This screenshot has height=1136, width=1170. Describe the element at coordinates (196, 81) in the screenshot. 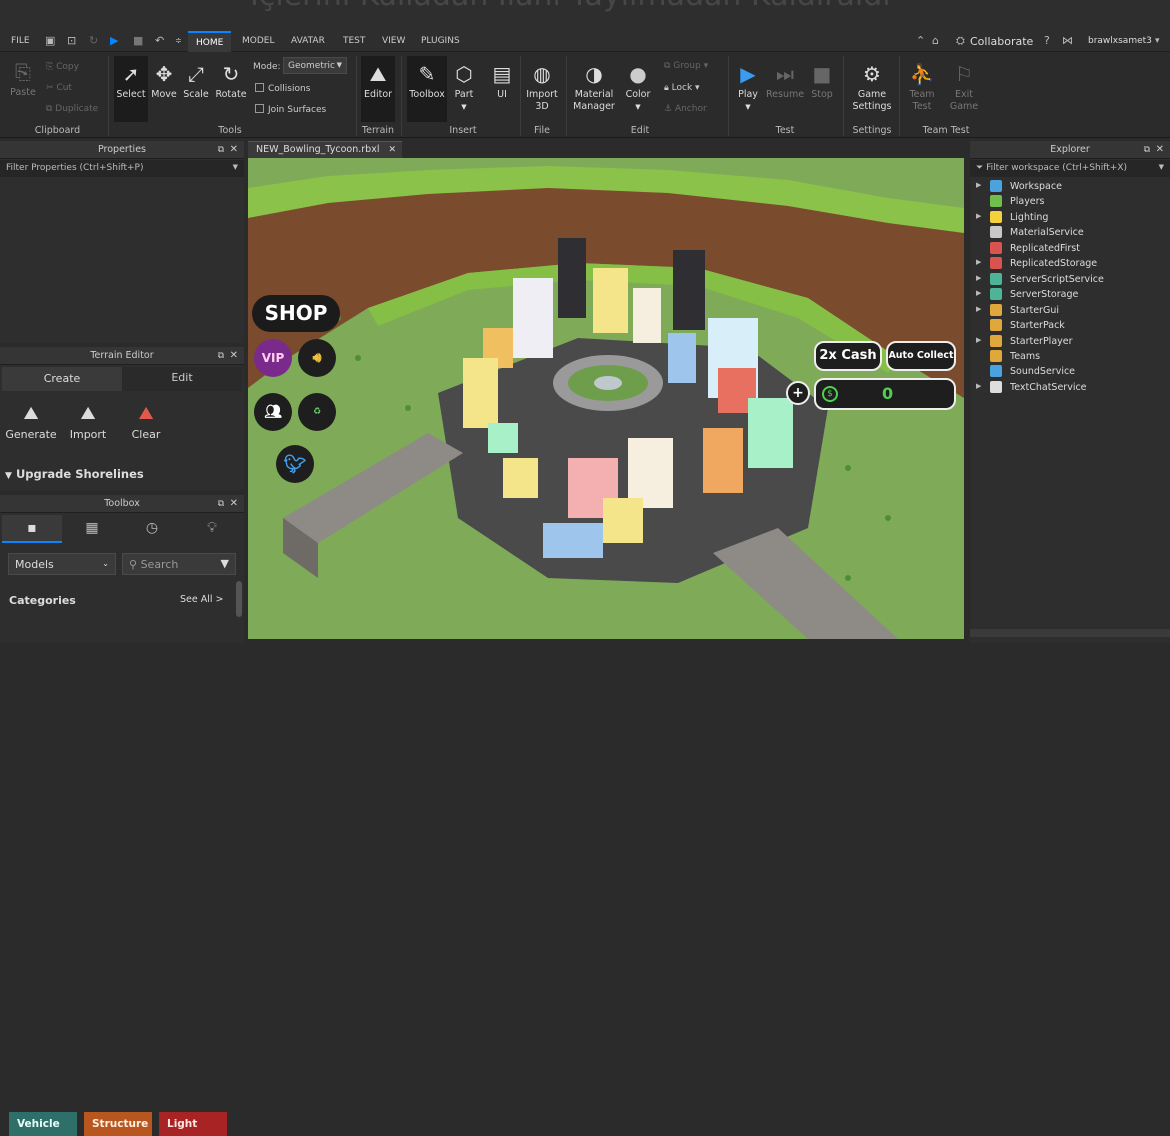

I see `scale-tool-button: ⤢ Scale` at that location.